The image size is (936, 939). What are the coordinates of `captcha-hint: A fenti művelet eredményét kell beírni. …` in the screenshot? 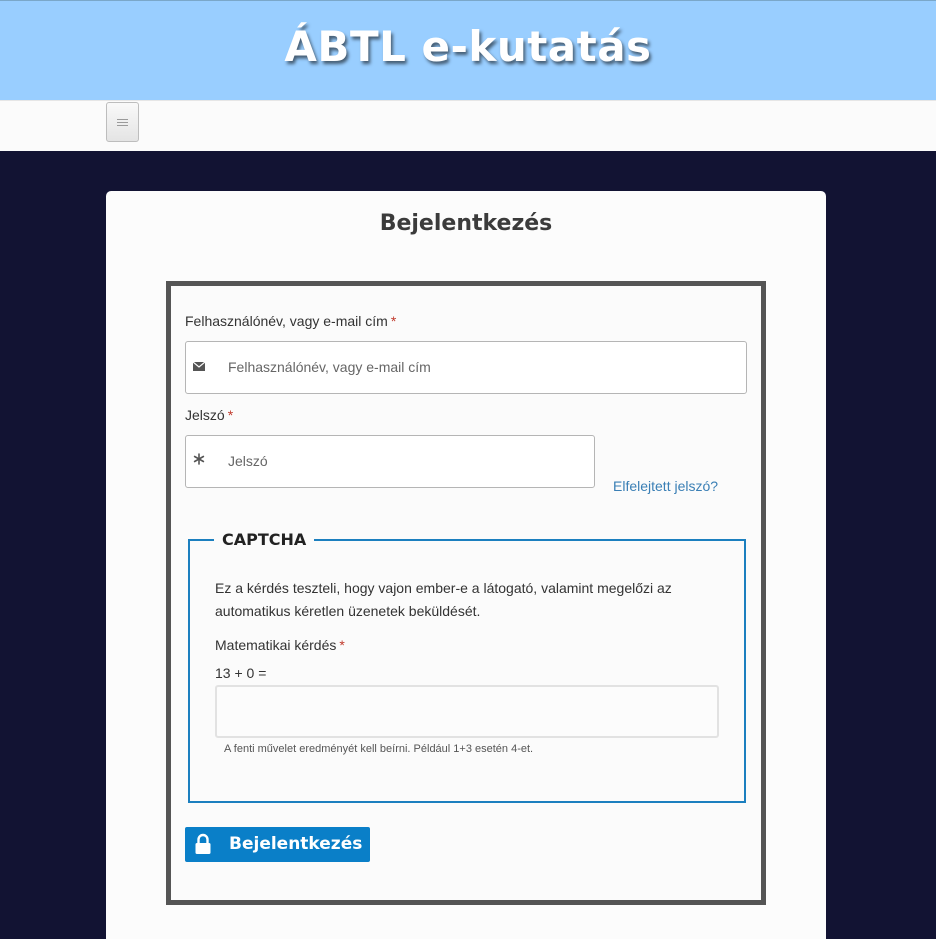 It's located at (379, 749).